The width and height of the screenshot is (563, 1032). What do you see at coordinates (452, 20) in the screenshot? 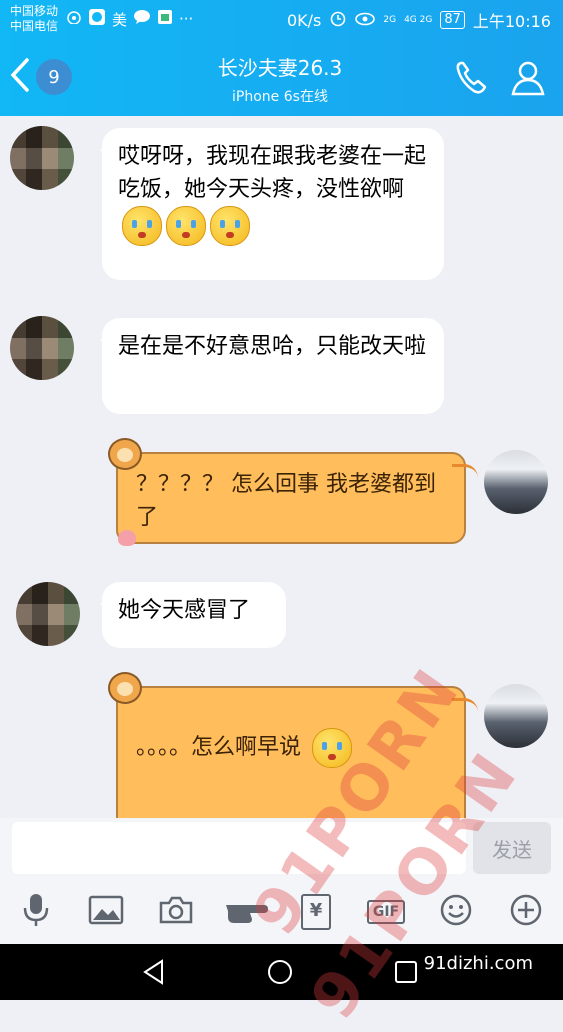
I see `battery-level: 87` at bounding box center [452, 20].